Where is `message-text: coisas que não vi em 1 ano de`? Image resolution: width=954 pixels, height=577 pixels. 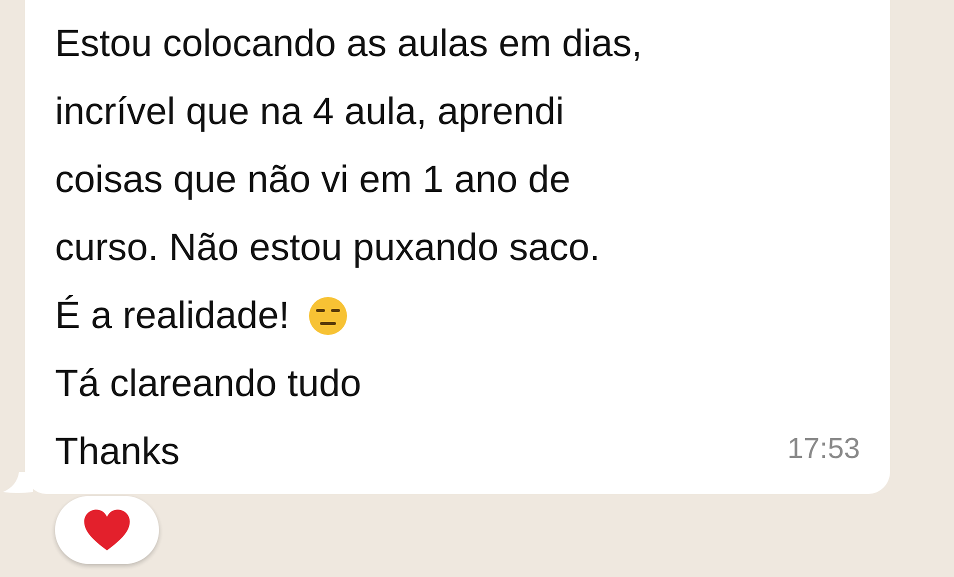
message-text: coisas que não vi em 1 ano de is located at coordinates (312, 180).